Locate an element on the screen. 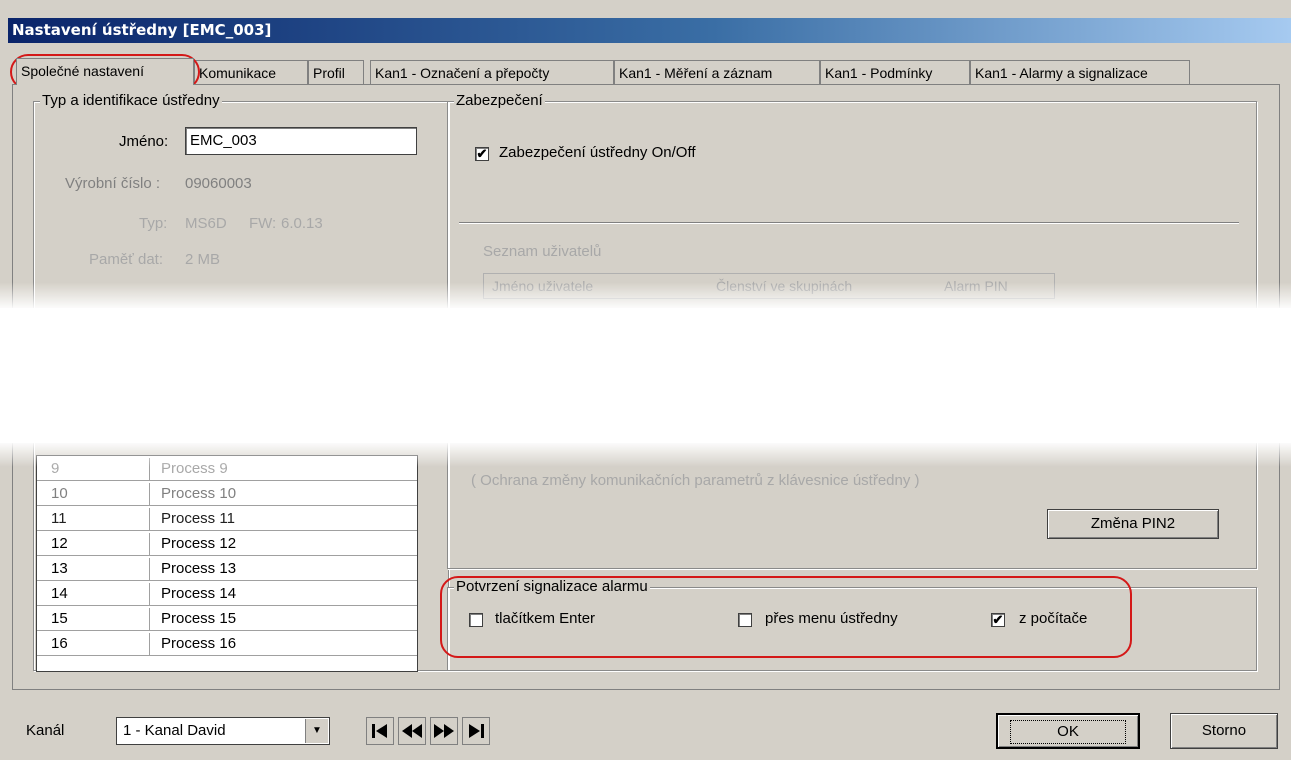  first-icon is located at coordinates (380, 731).